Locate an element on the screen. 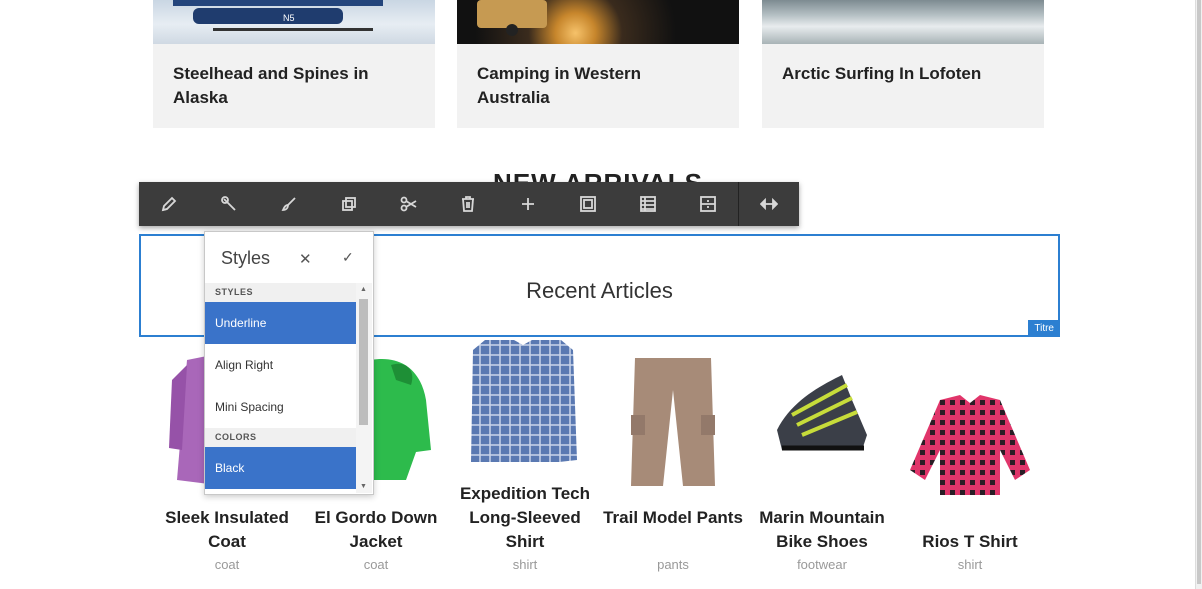  popover-title: Styles is located at coordinates (246, 258).